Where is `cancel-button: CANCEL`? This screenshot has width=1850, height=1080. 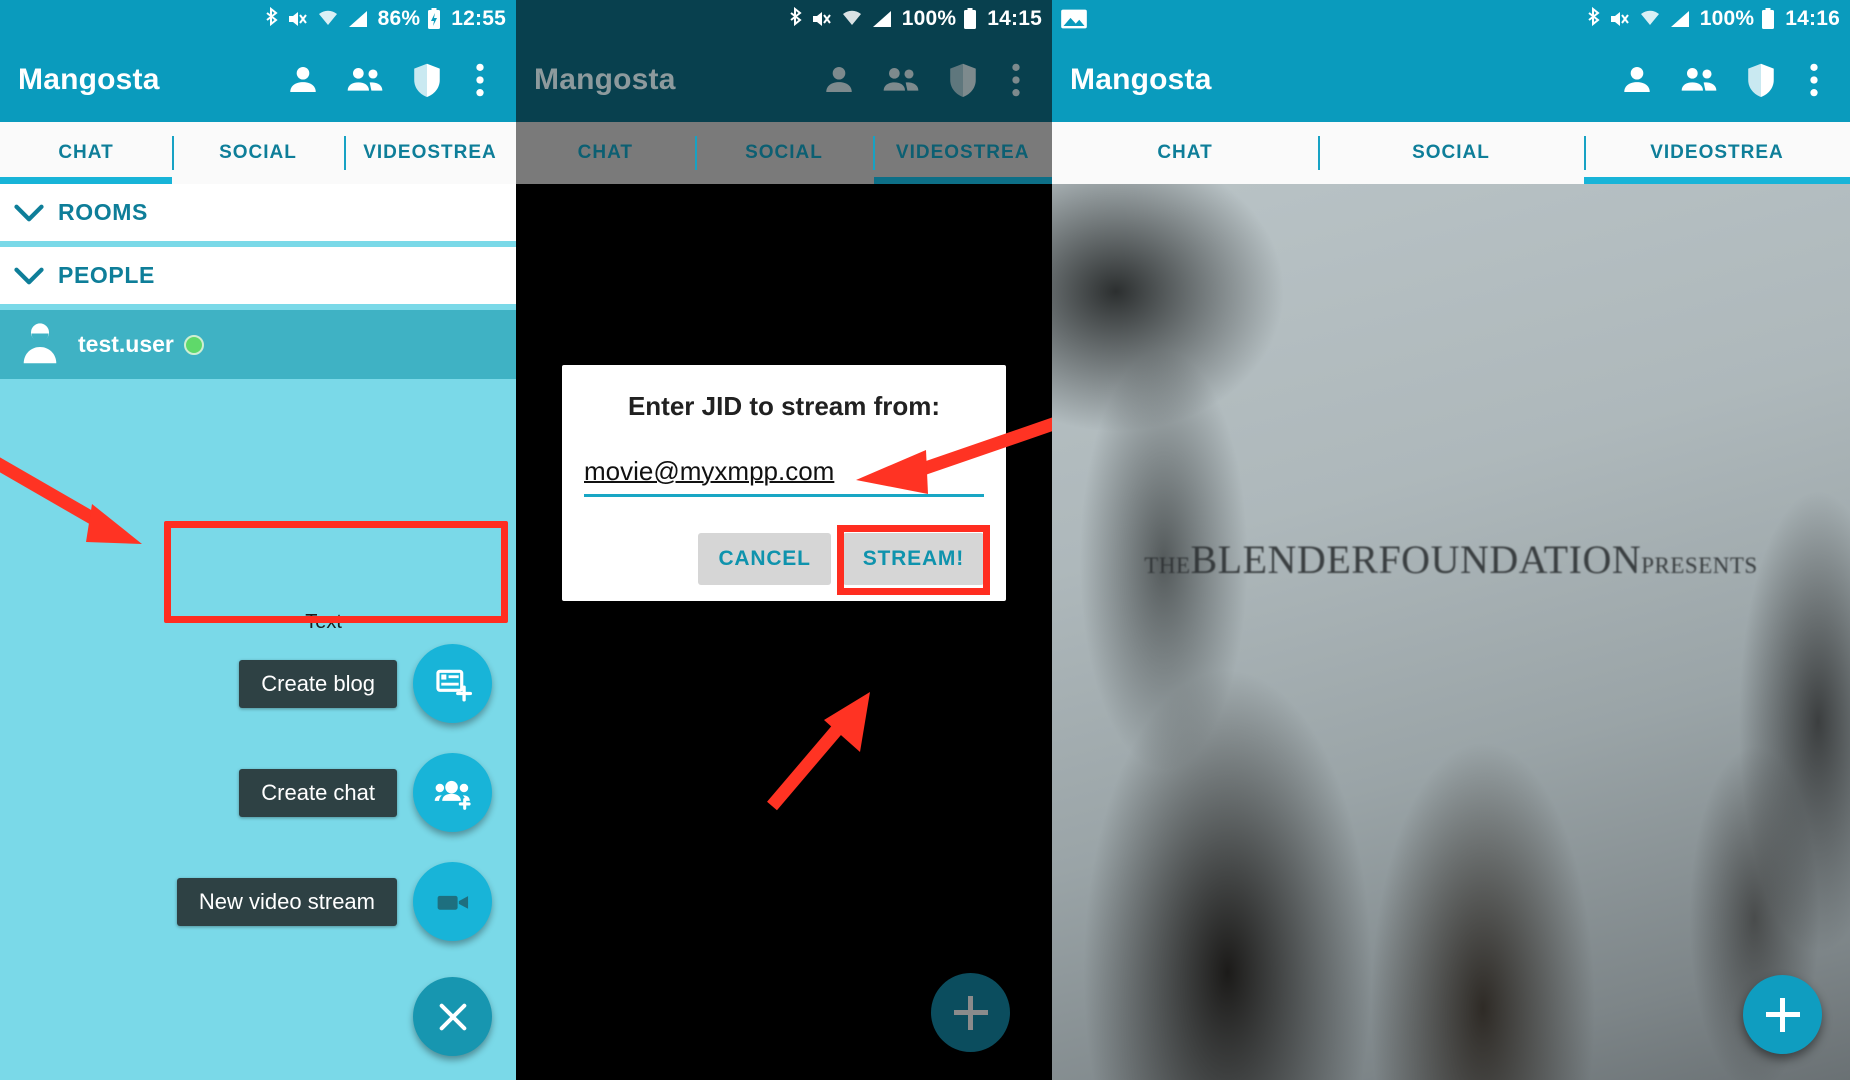 cancel-button: CANCEL is located at coordinates (764, 559).